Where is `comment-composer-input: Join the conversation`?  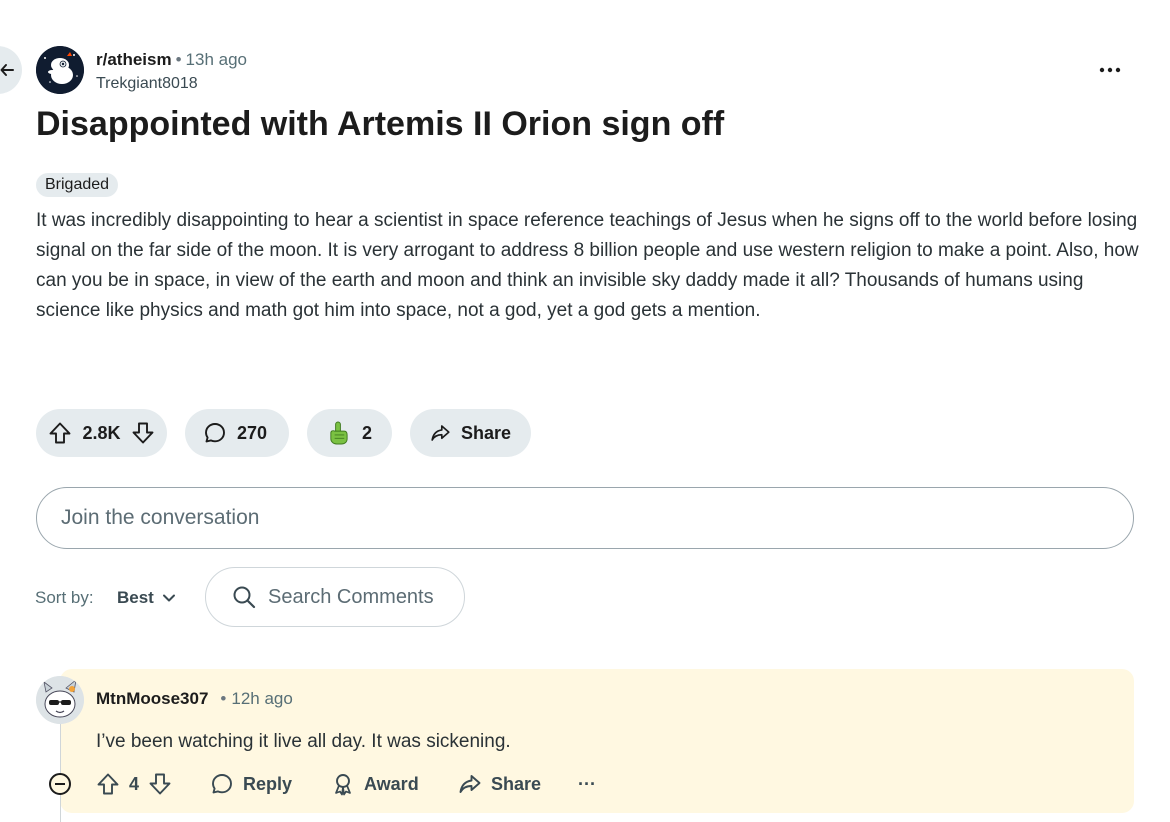 comment-composer-input: Join the conversation is located at coordinates (585, 518).